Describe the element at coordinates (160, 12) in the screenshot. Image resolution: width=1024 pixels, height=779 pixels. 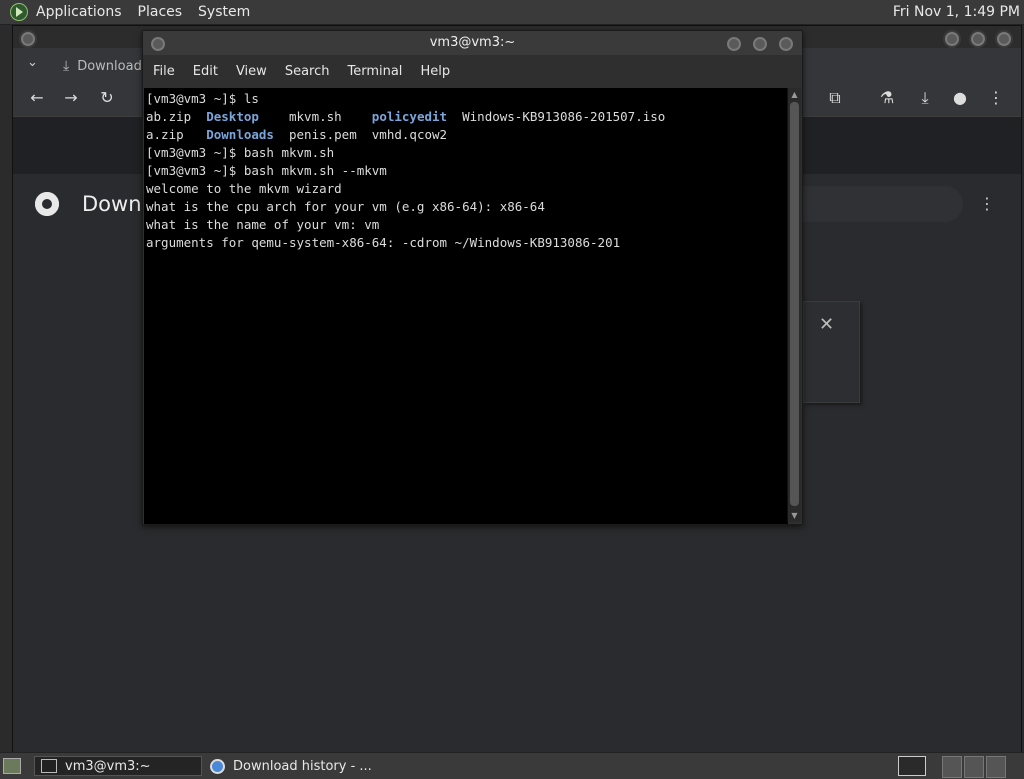
I see `places-menu: Places` at that location.